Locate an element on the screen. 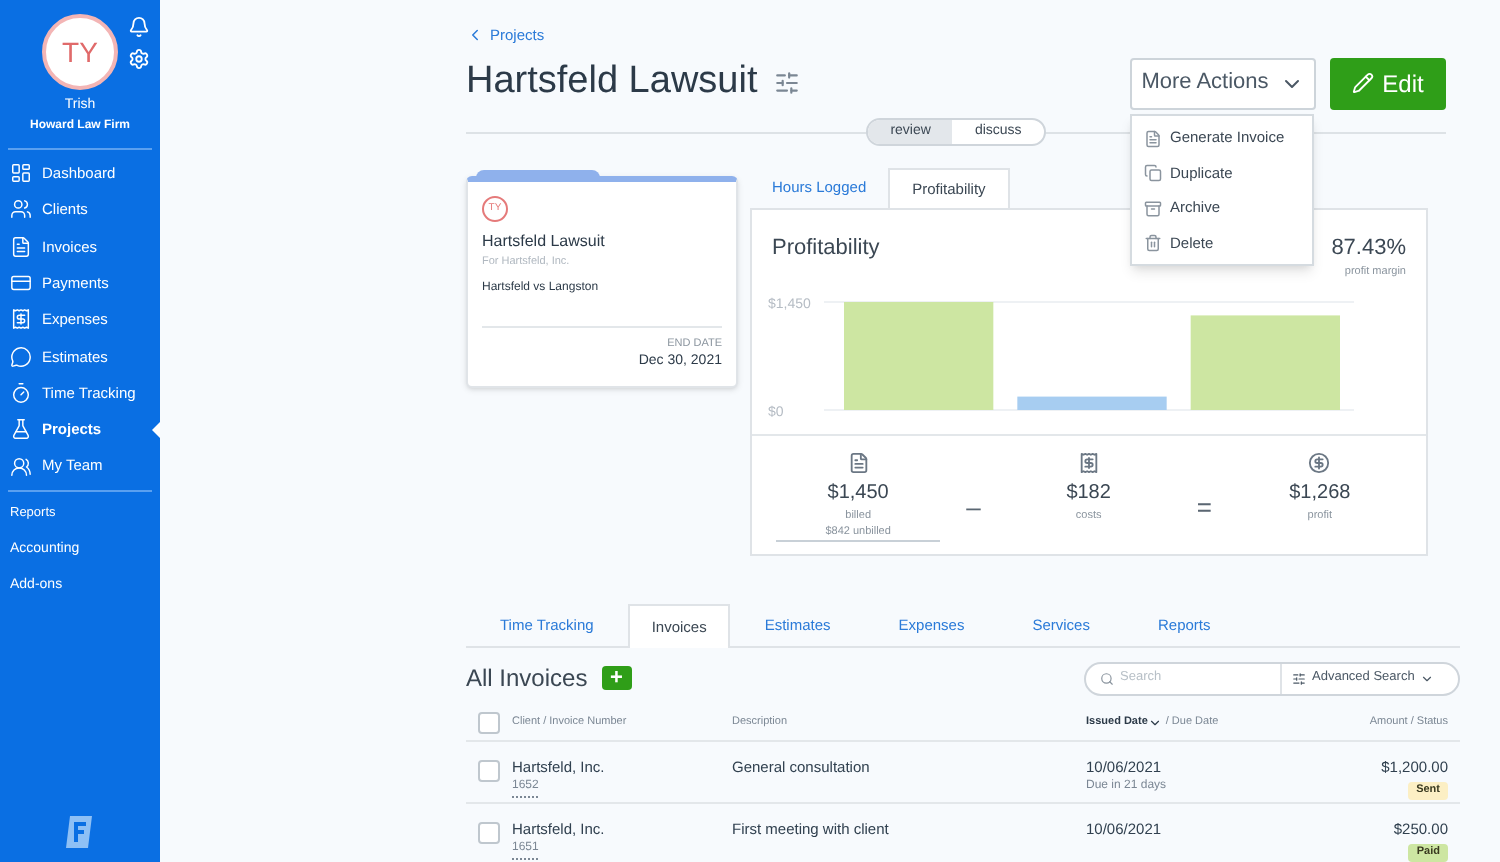 The width and height of the screenshot is (1500, 862). amount-value: $1,450 is located at coordinates (858, 493).